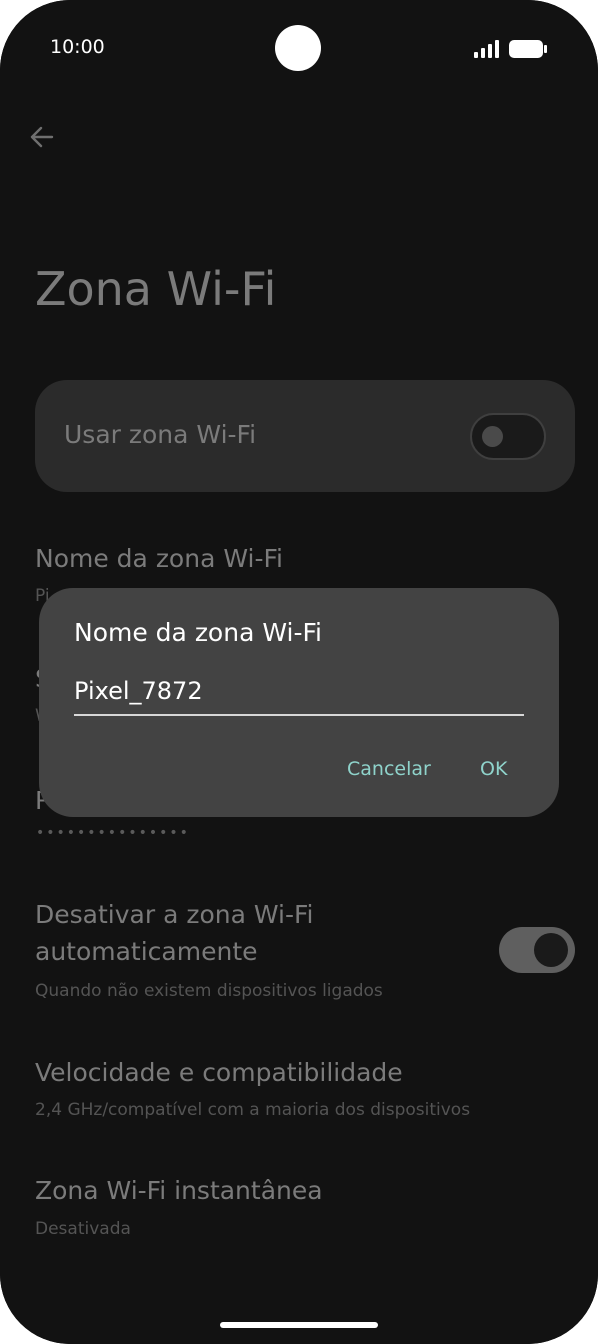 The height and width of the screenshot is (1344, 598). Describe the element at coordinates (528, 49) in the screenshot. I see `battery-icon` at that location.